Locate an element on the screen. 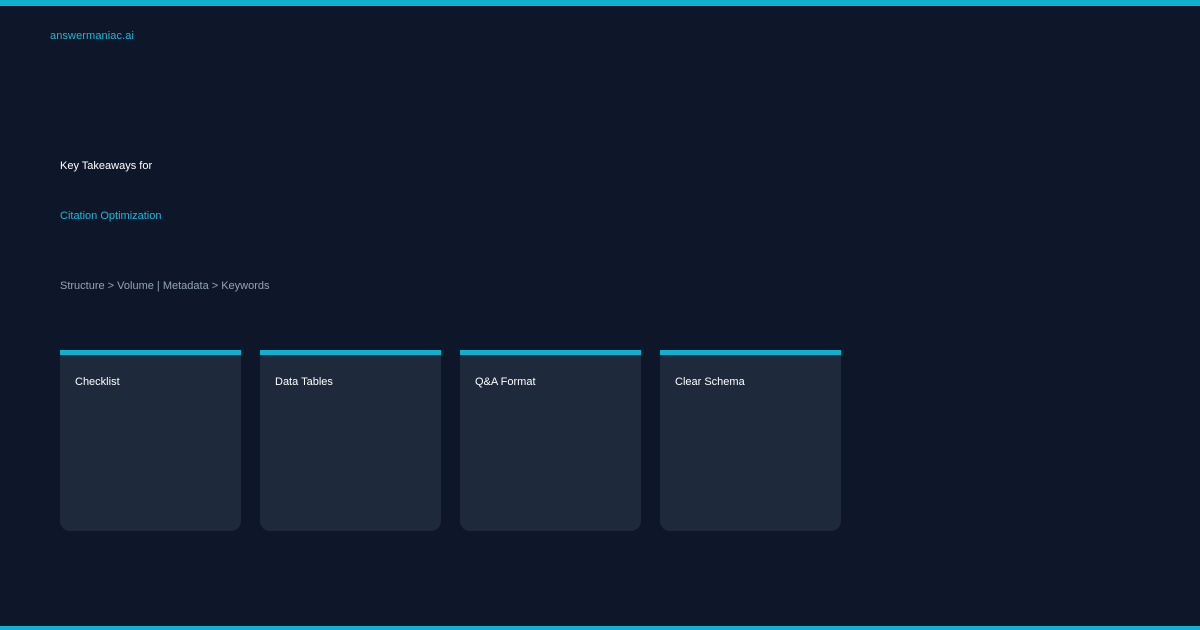  brand-name: answermaniac.ai is located at coordinates (92, 36).